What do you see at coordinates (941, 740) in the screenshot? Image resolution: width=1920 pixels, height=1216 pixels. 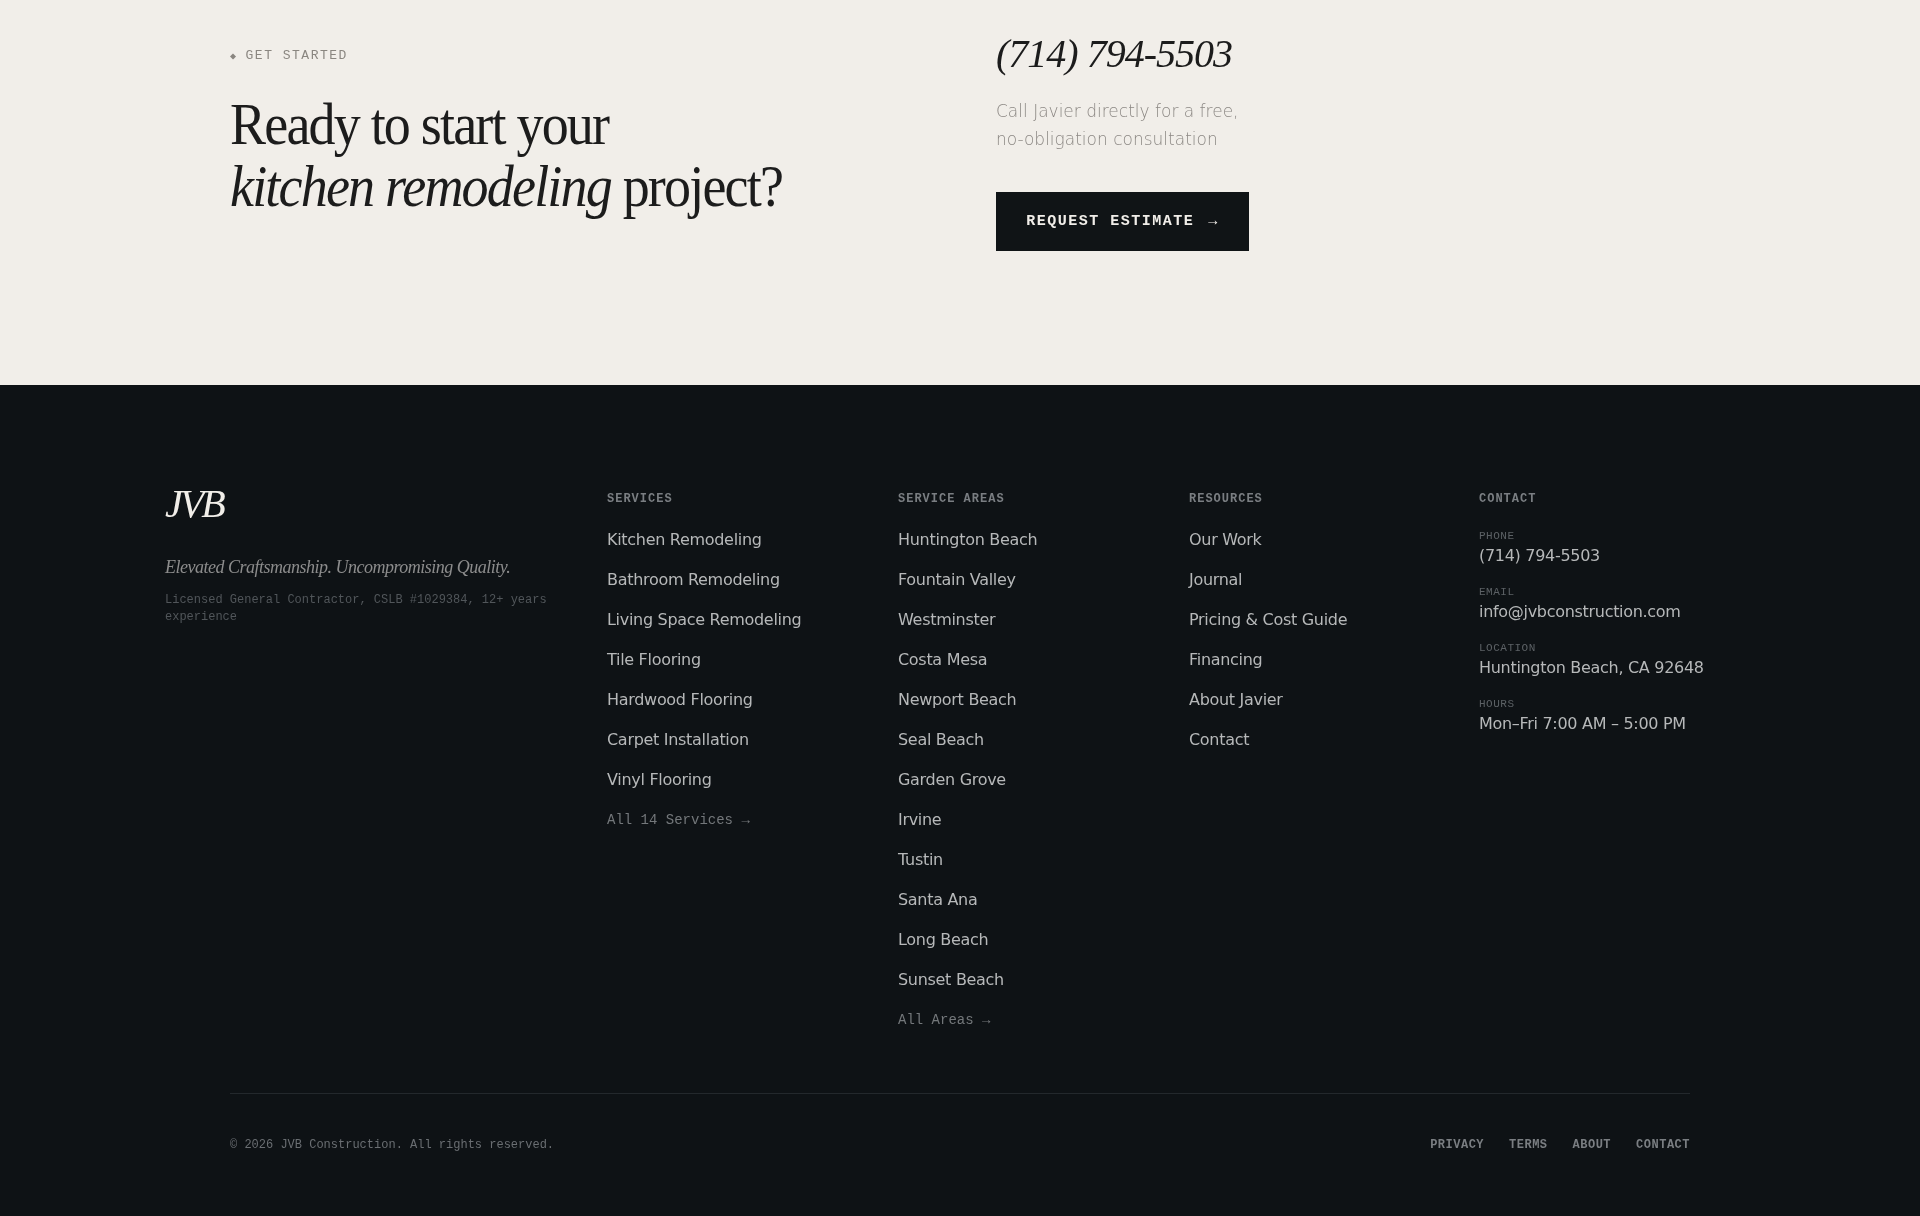 I see `footer-link: Seal Beach` at bounding box center [941, 740].